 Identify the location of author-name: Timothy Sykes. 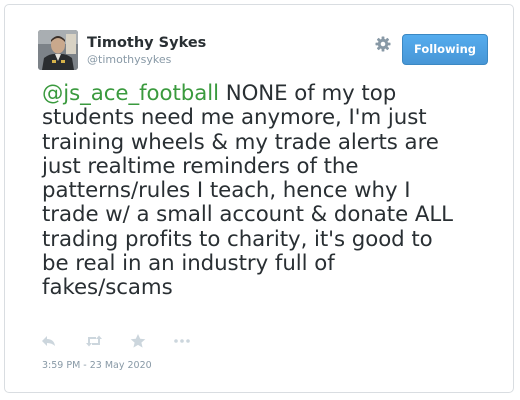
(146, 43).